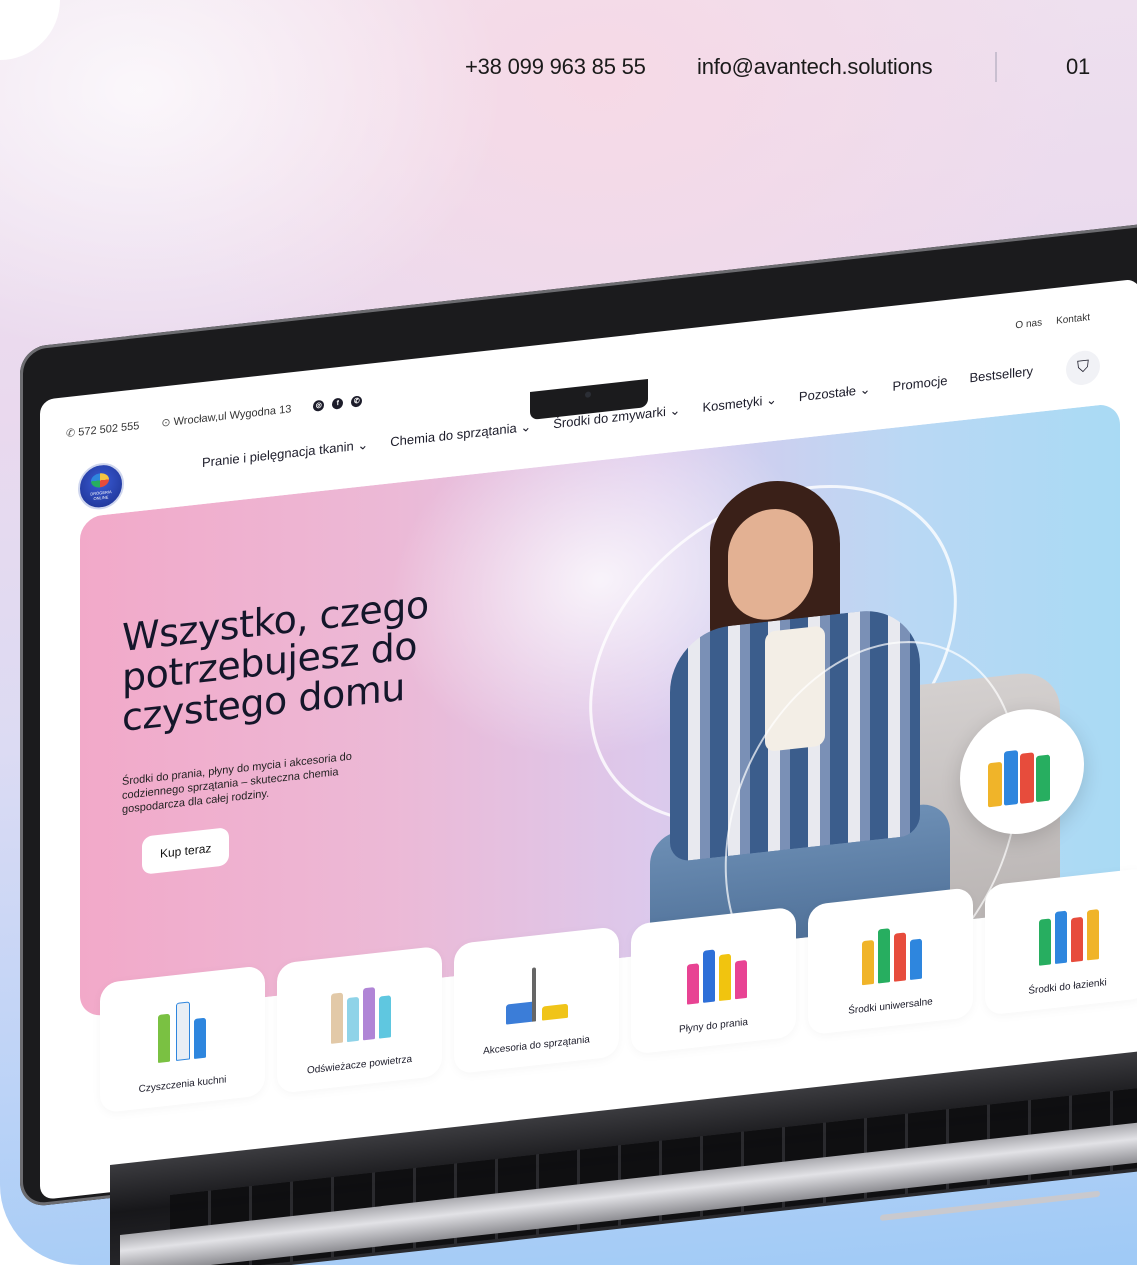 The height and width of the screenshot is (1265, 1137). I want to click on category-card: Czyszczenia kuchni, so click(182, 1039).